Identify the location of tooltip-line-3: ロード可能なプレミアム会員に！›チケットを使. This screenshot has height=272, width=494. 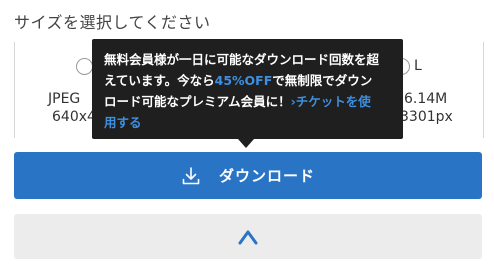
(247, 101).